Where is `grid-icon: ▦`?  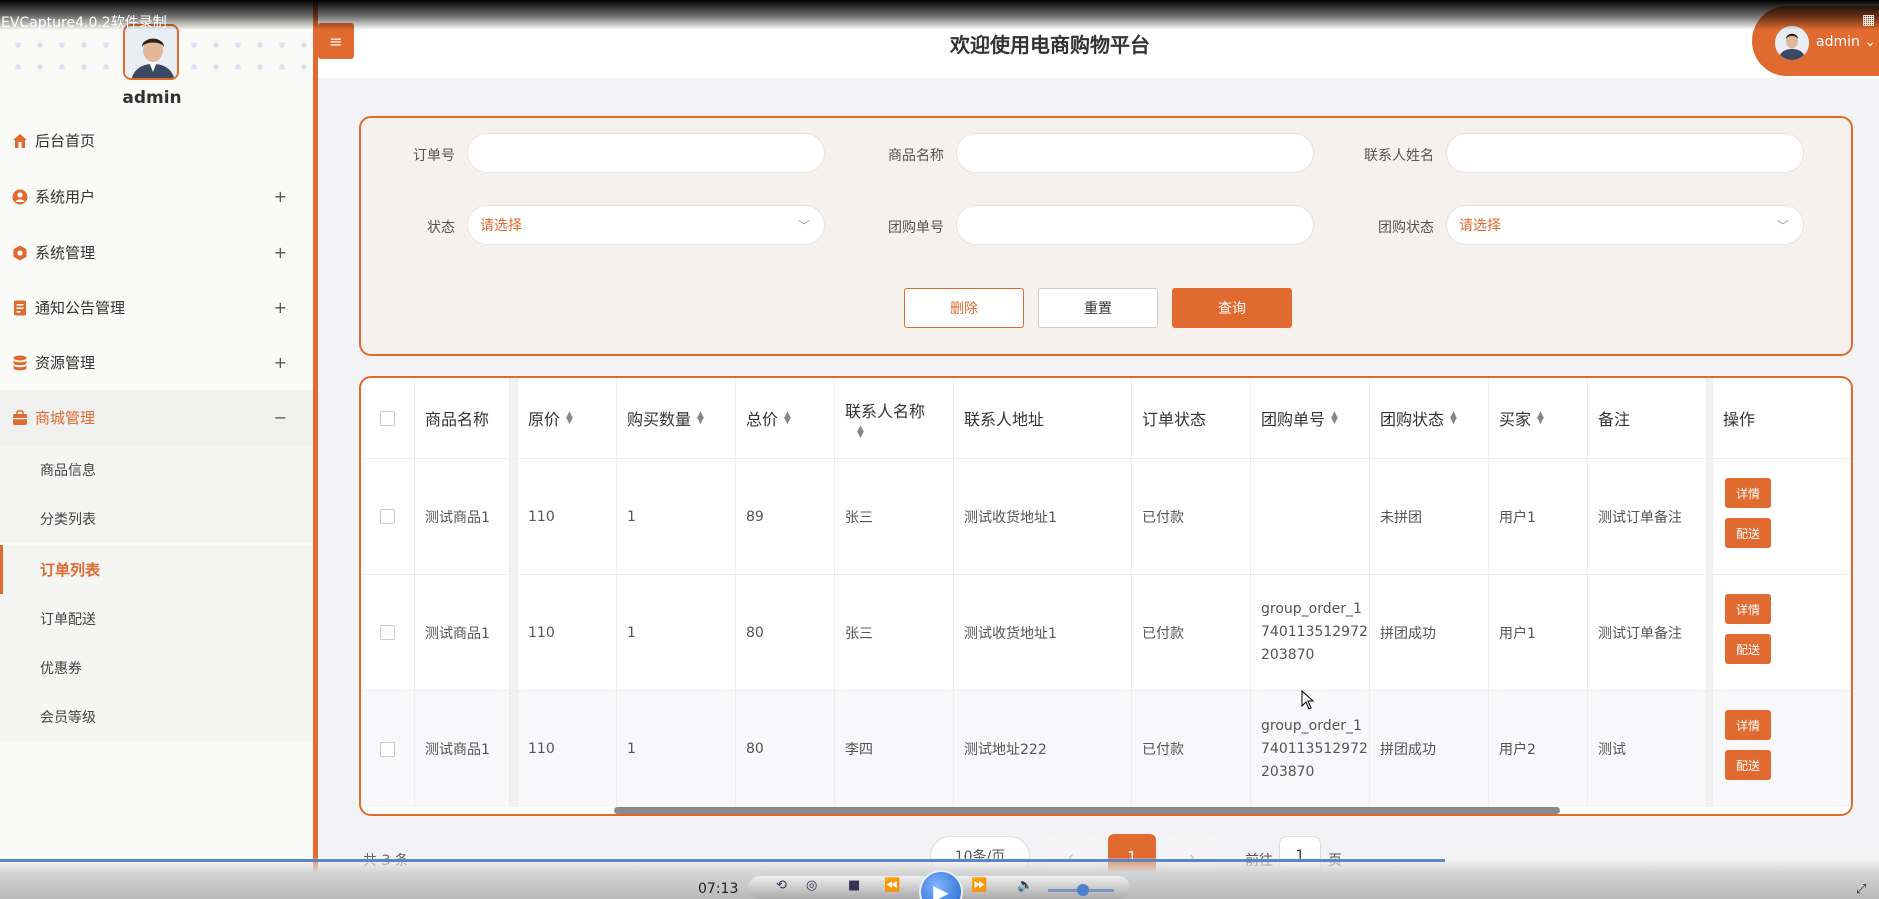 grid-icon: ▦ is located at coordinates (1868, 20).